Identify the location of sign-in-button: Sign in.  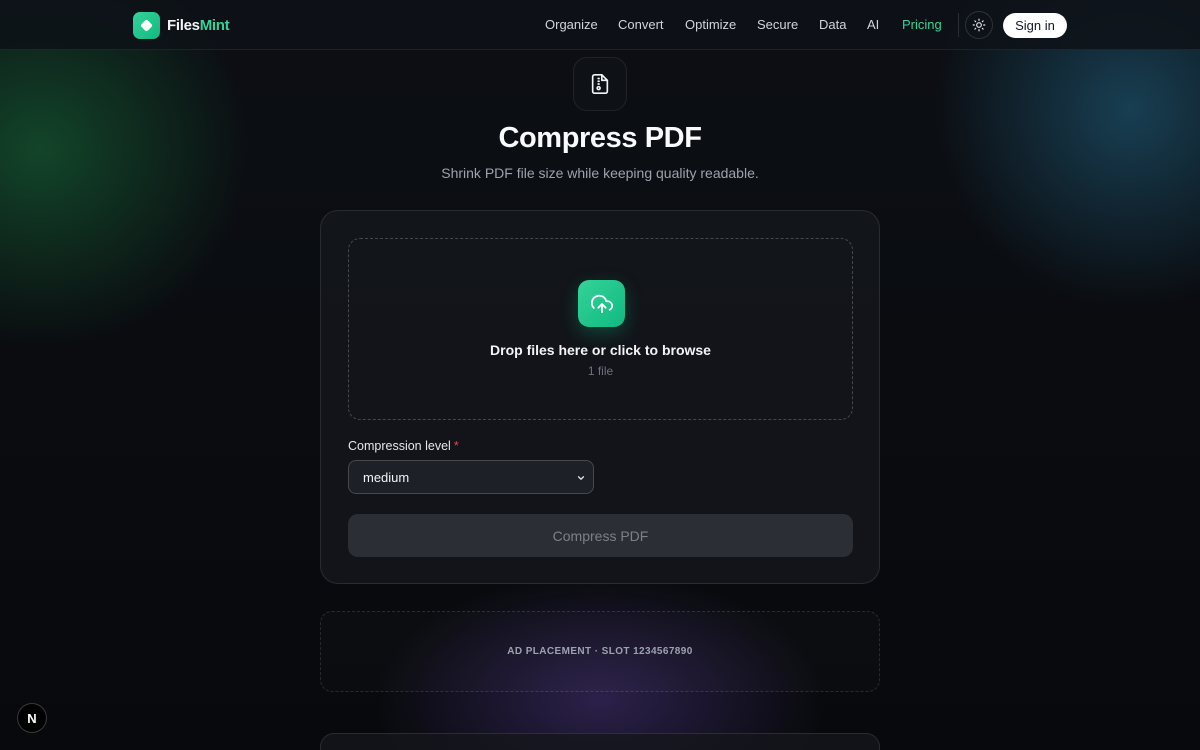
(1035, 25).